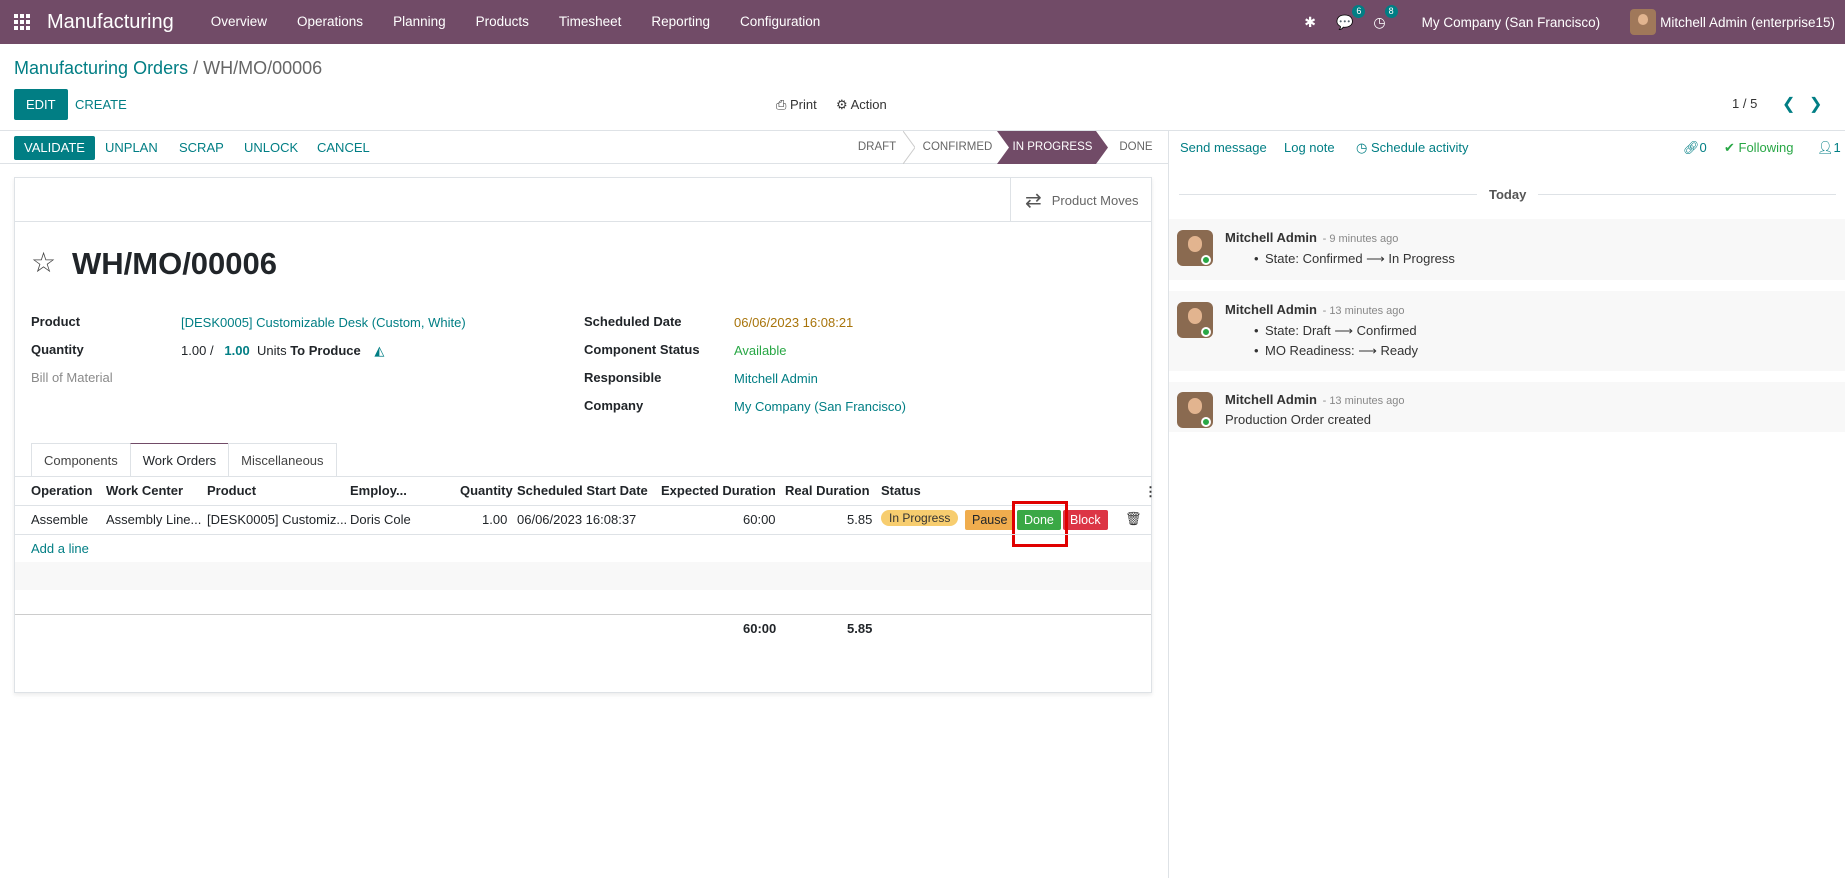  What do you see at coordinates (271, 148) in the screenshot?
I see `unlock-button: UNLOCK` at bounding box center [271, 148].